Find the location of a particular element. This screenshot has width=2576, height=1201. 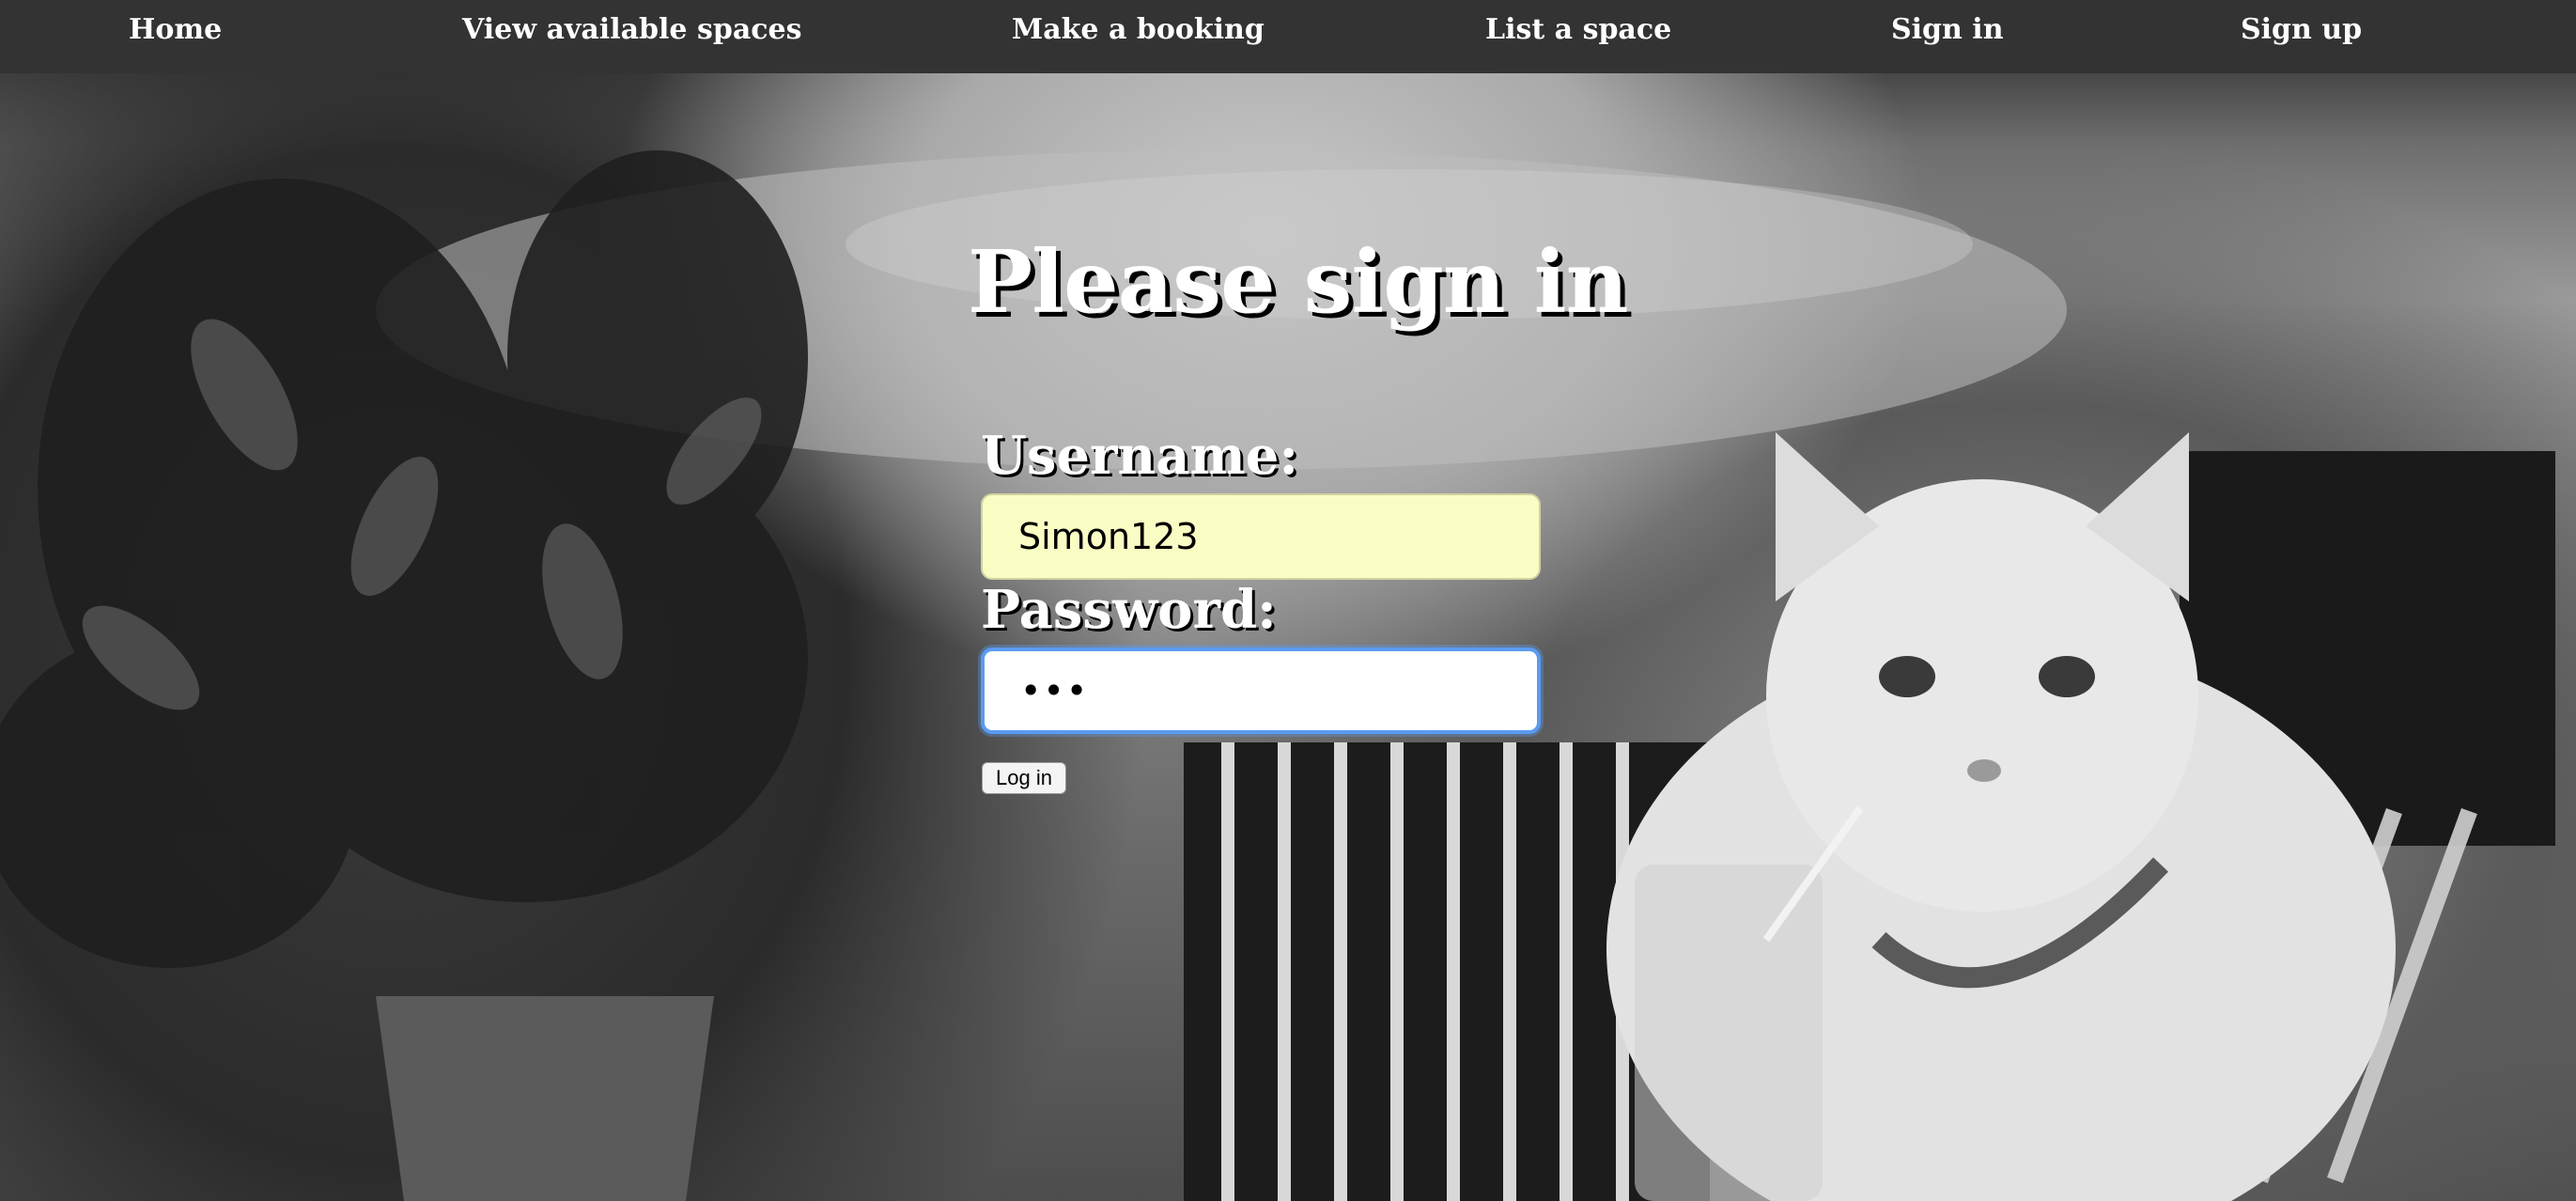

nav-list-space-link: List a space is located at coordinates (1578, 30).